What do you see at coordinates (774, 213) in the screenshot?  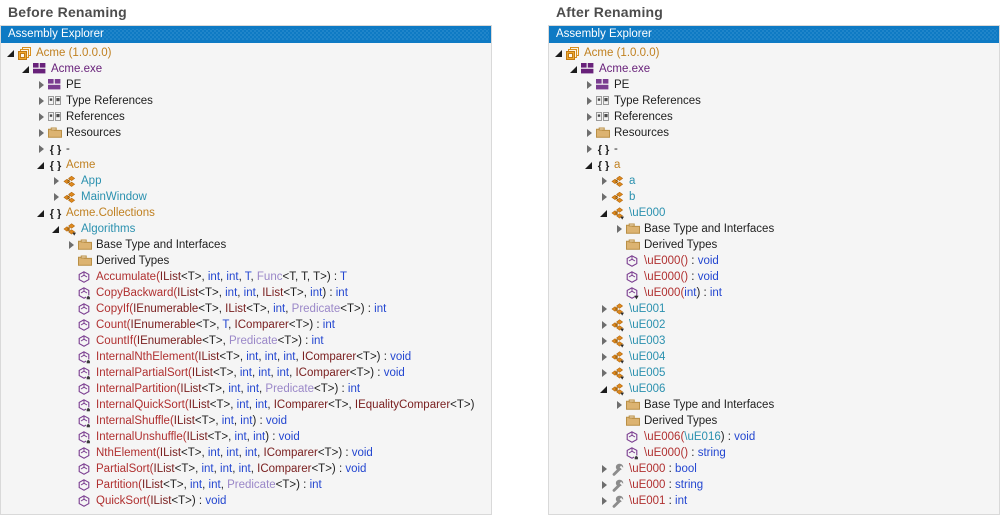 I see `tree-node: \uE000` at bounding box center [774, 213].